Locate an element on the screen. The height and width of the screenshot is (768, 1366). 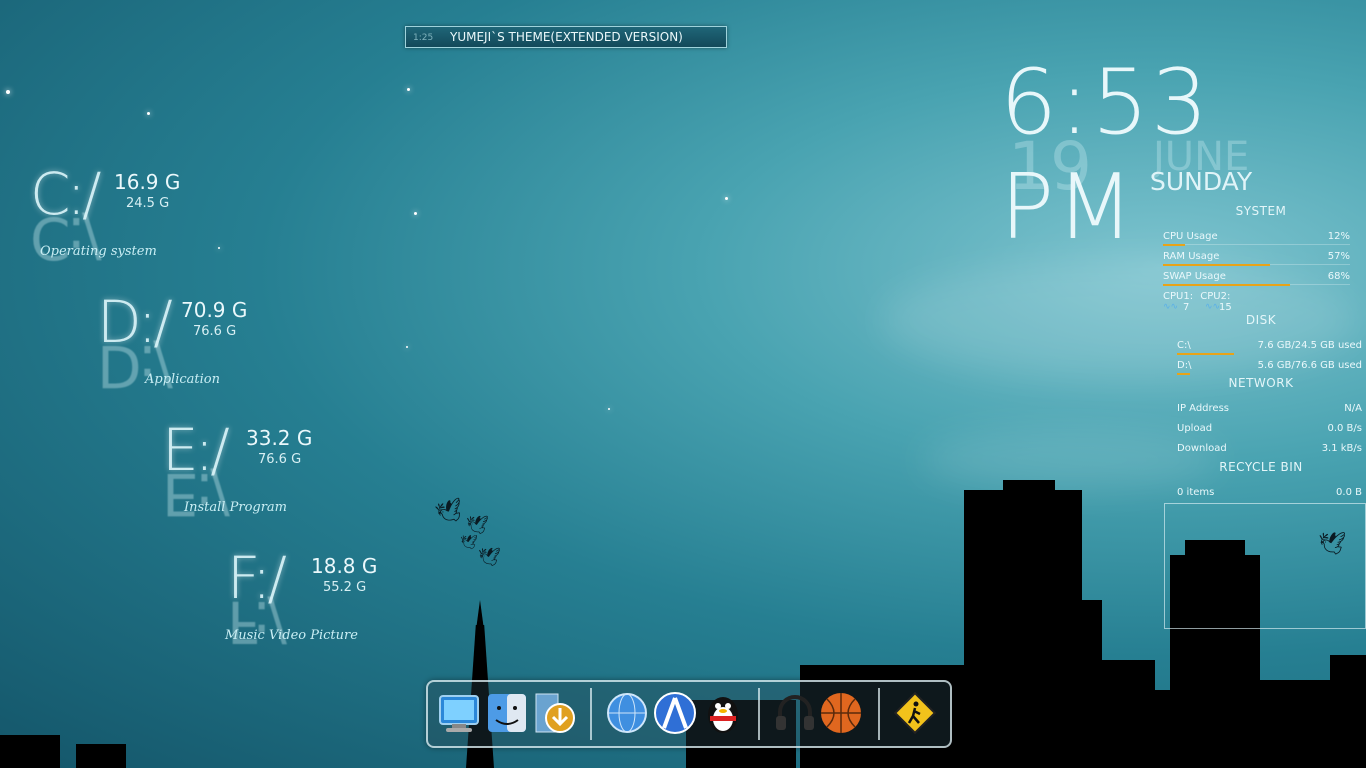
drive-d: D:/ D:/ 70.9 G 76.6 G Application is located at coordinates (237, 344).